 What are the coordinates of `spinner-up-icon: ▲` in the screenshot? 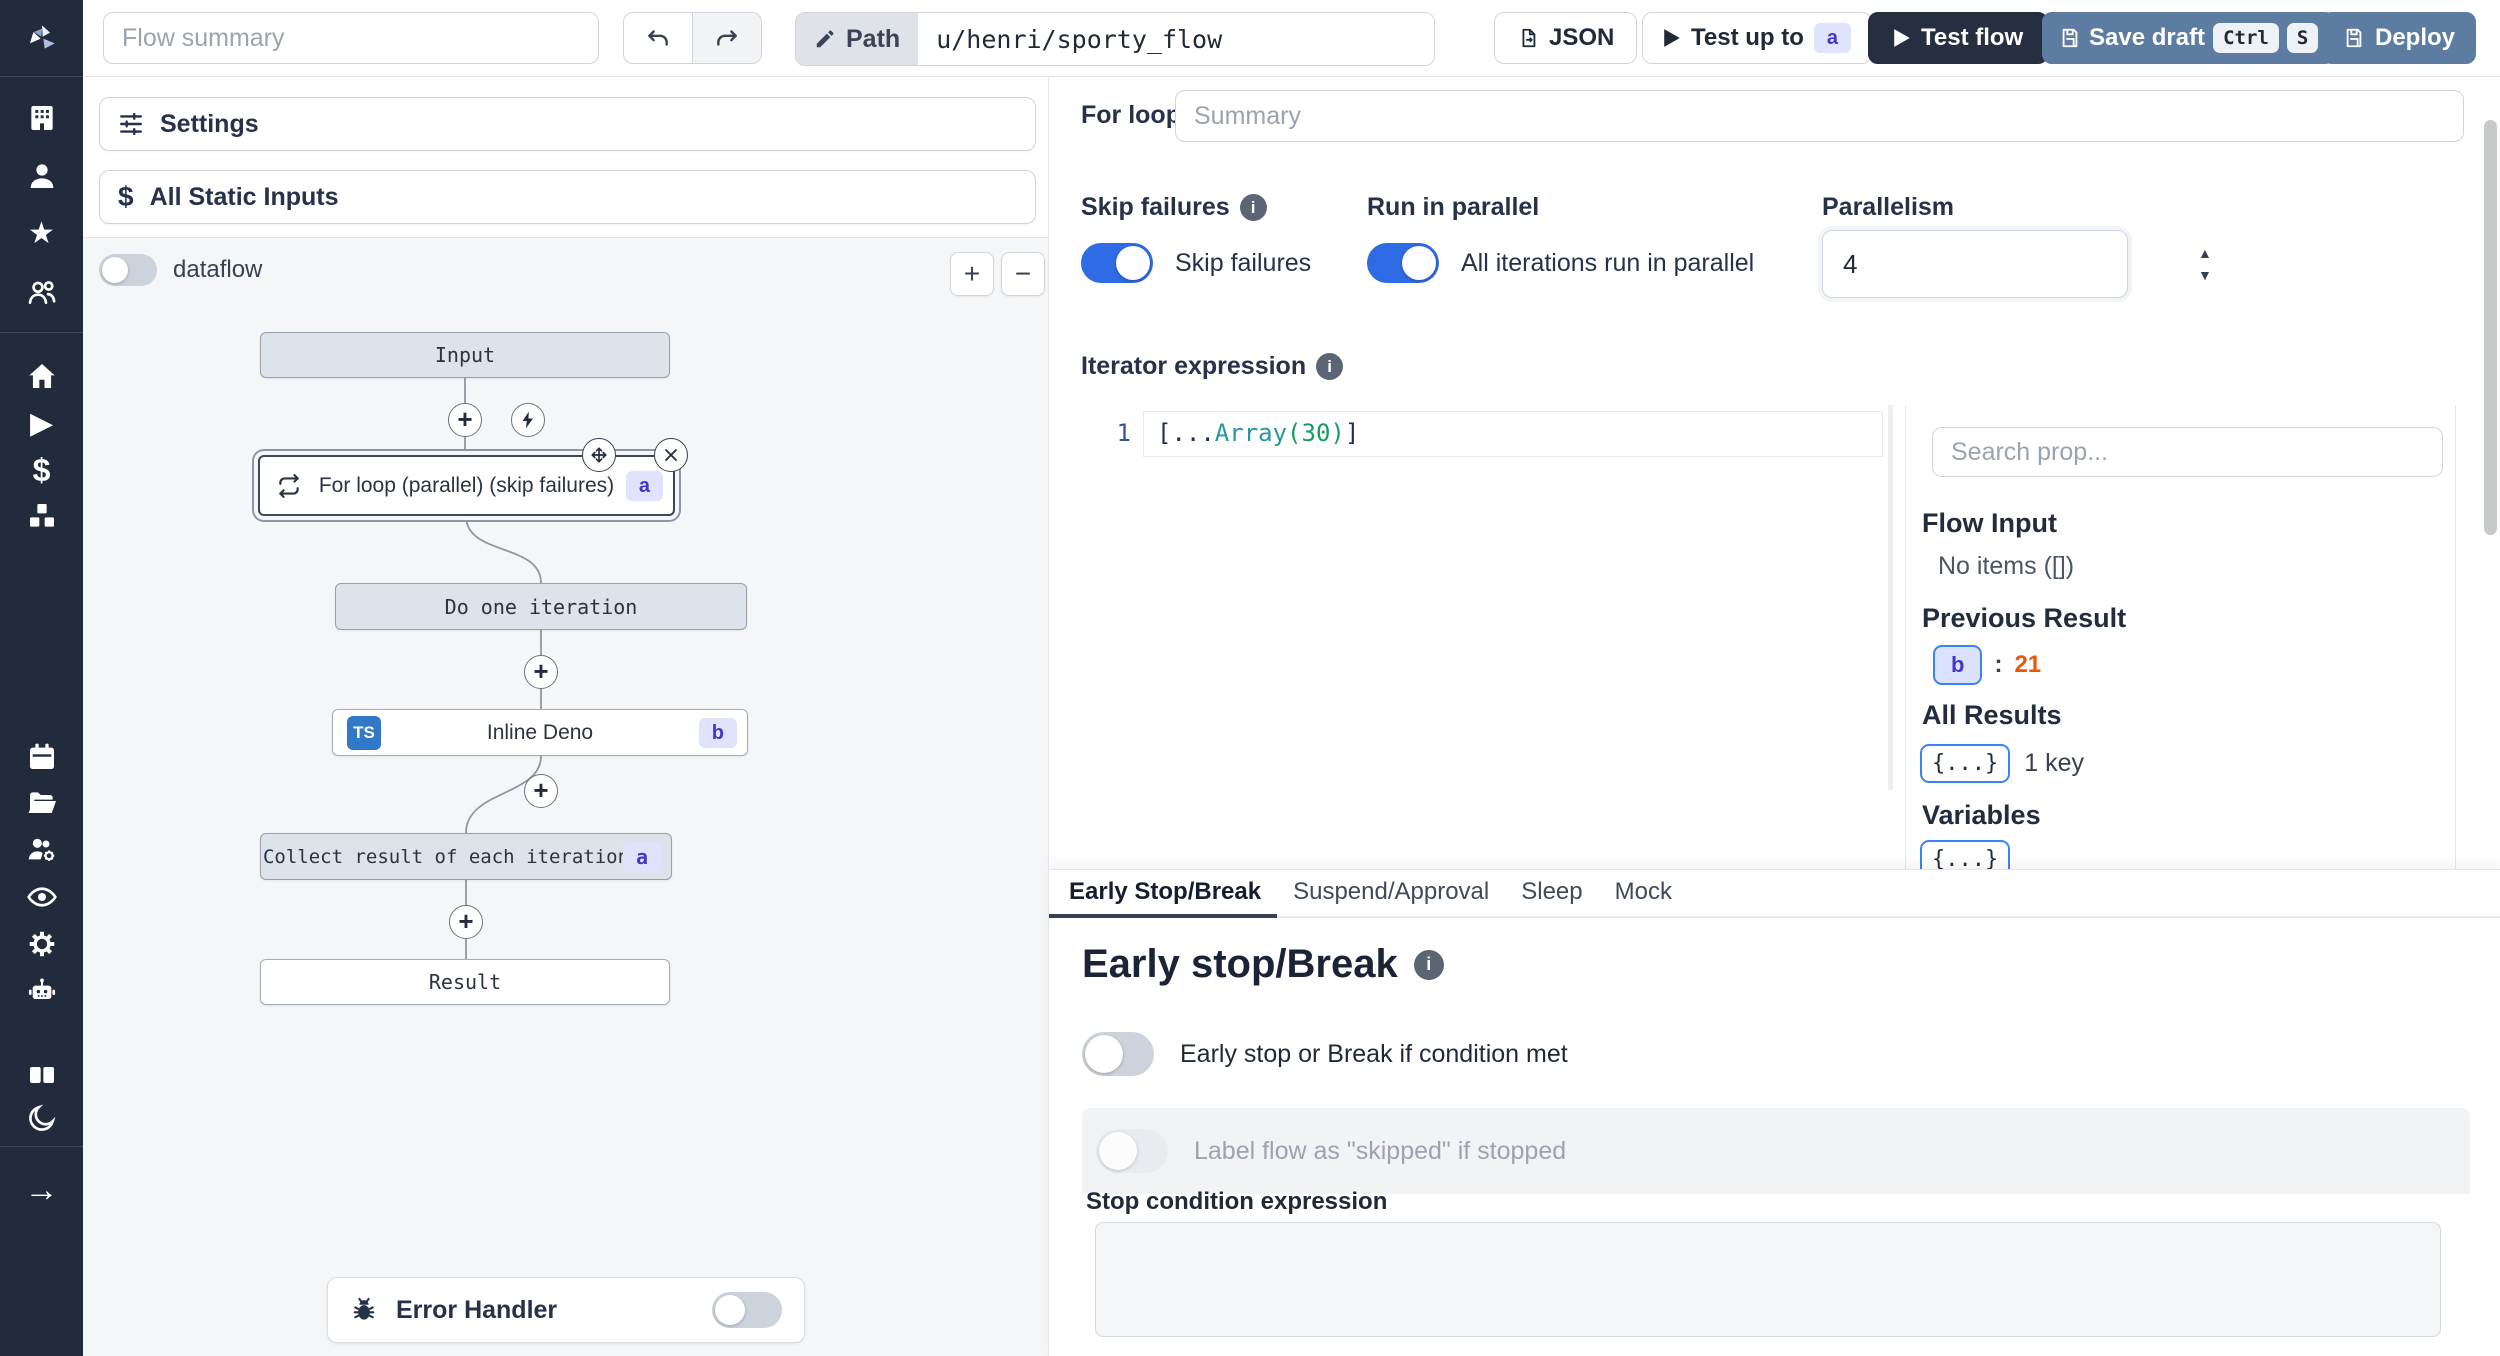 It's located at (2205, 253).